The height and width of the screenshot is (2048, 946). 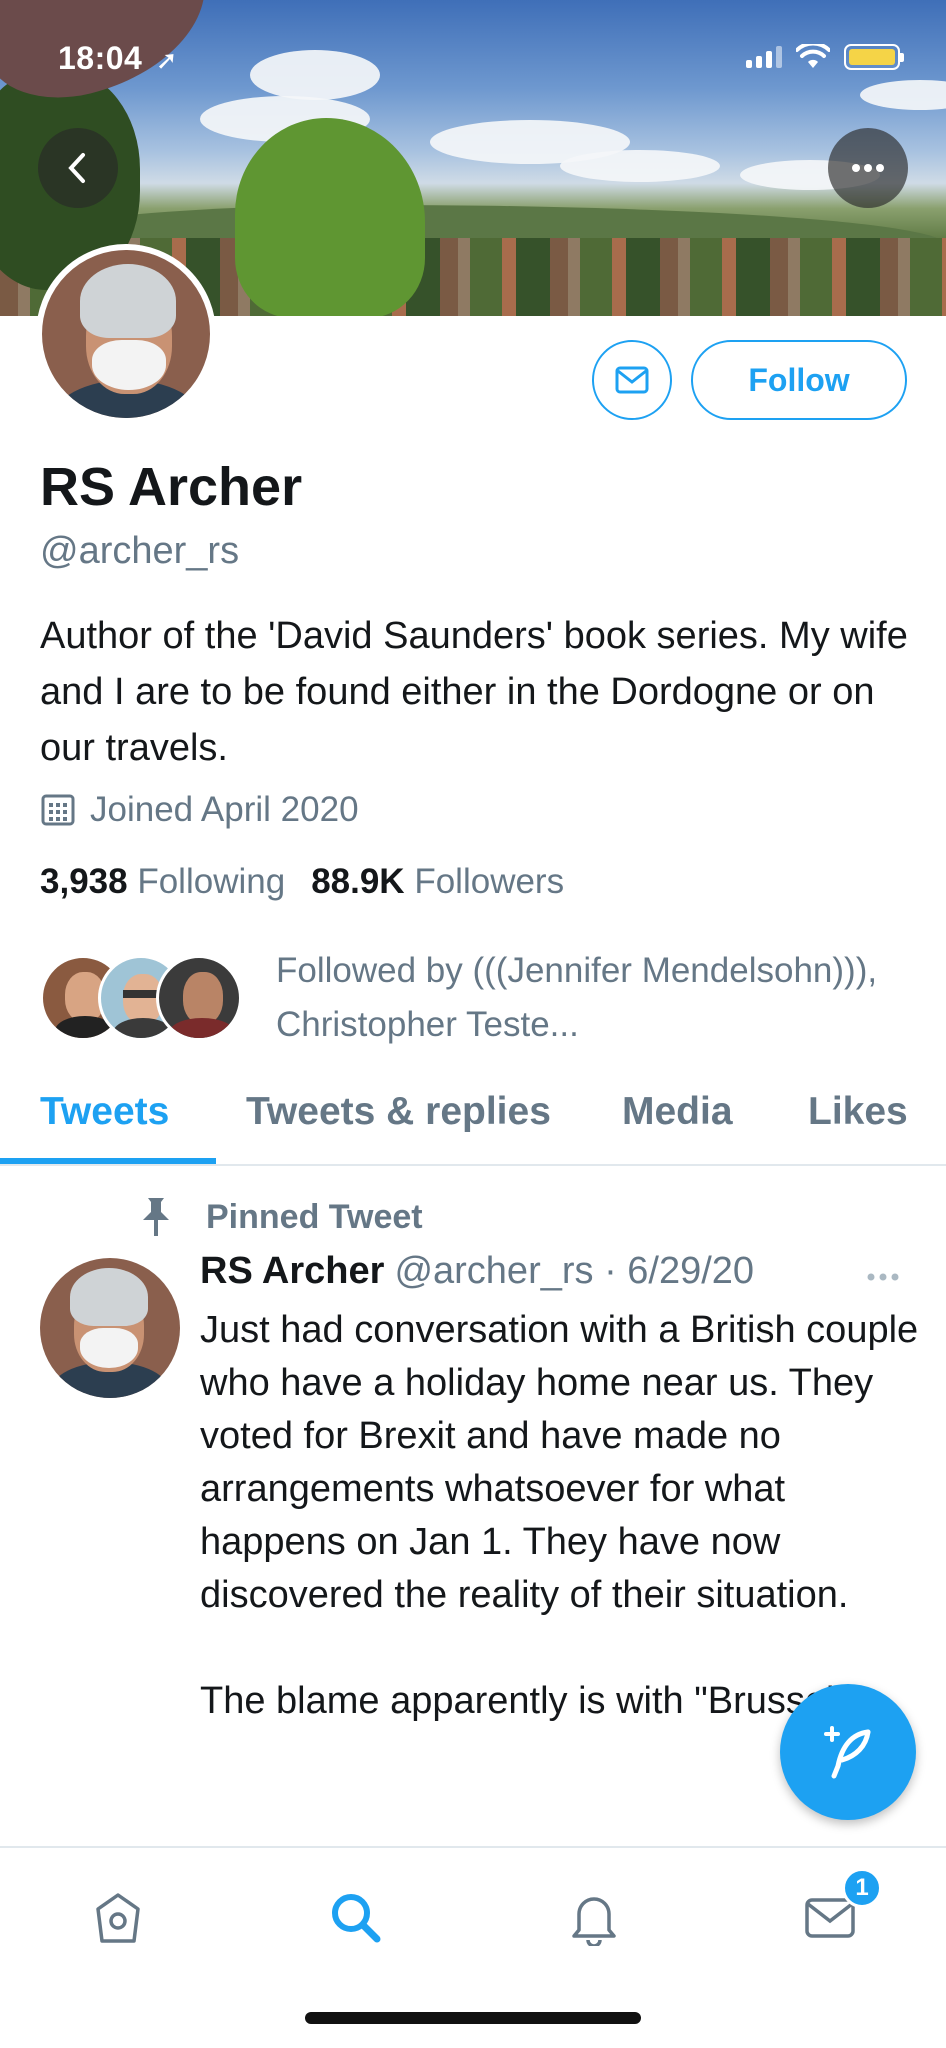 I want to click on location-arrow-icon: ➚, so click(x=167, y=60).